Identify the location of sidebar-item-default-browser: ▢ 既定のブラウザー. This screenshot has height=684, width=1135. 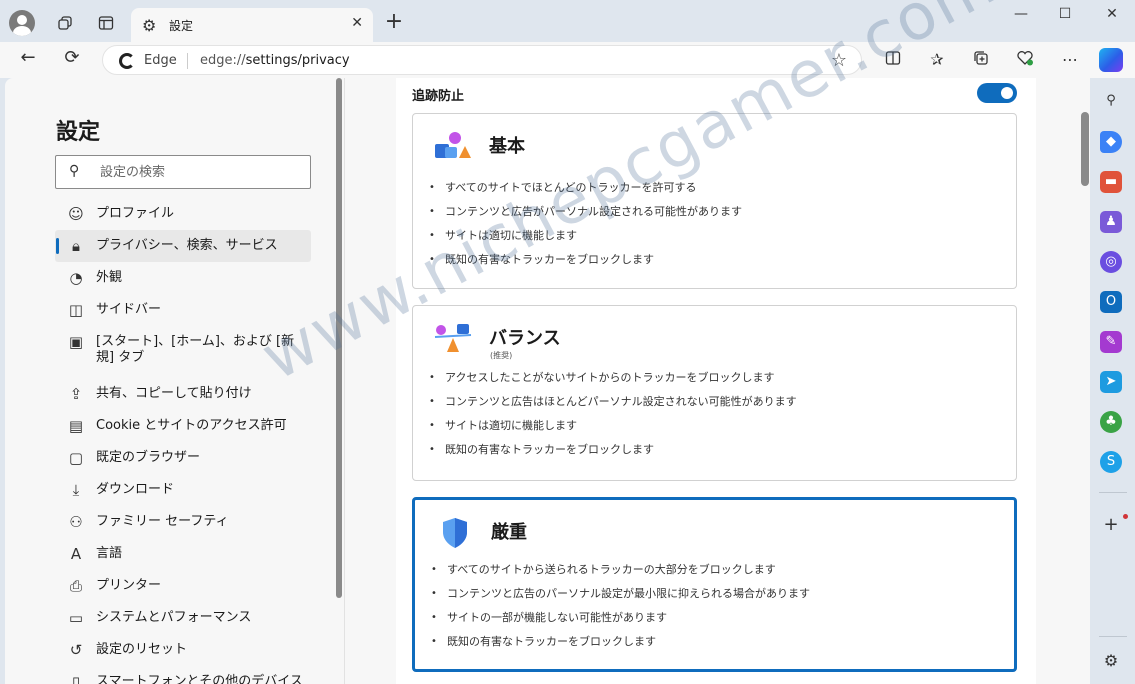
(183, 458).